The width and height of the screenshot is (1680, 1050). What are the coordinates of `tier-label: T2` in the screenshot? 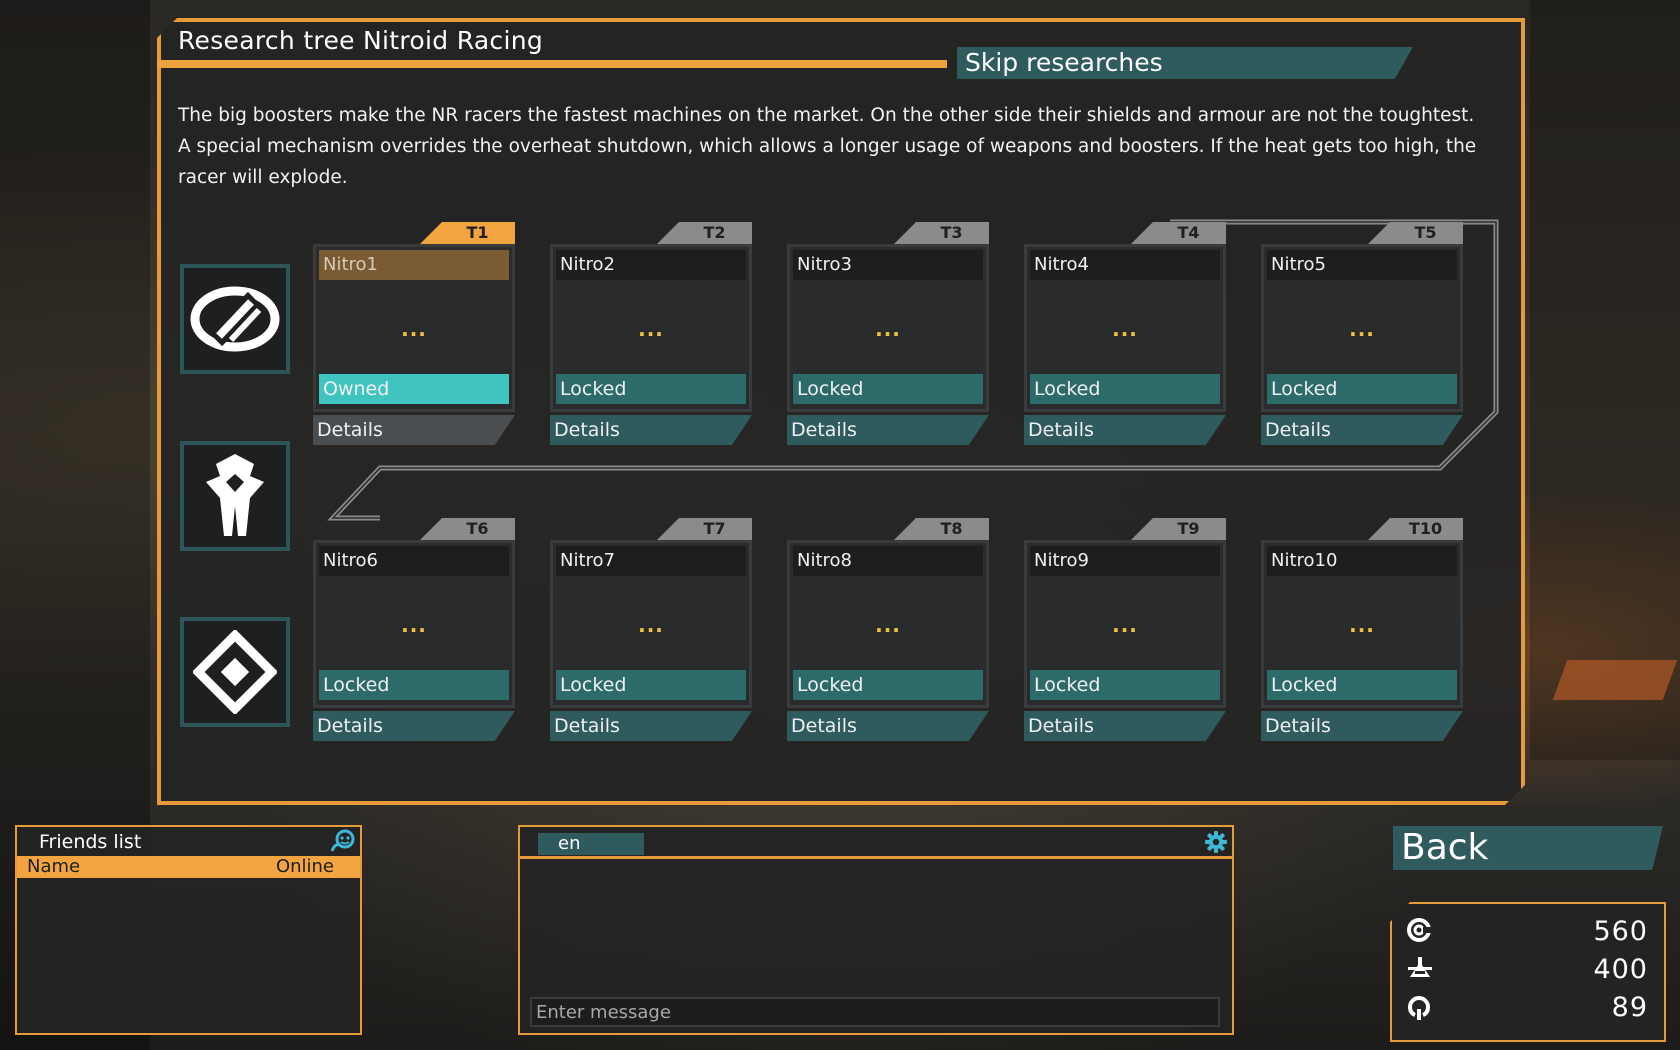 It's located at (704, 233).